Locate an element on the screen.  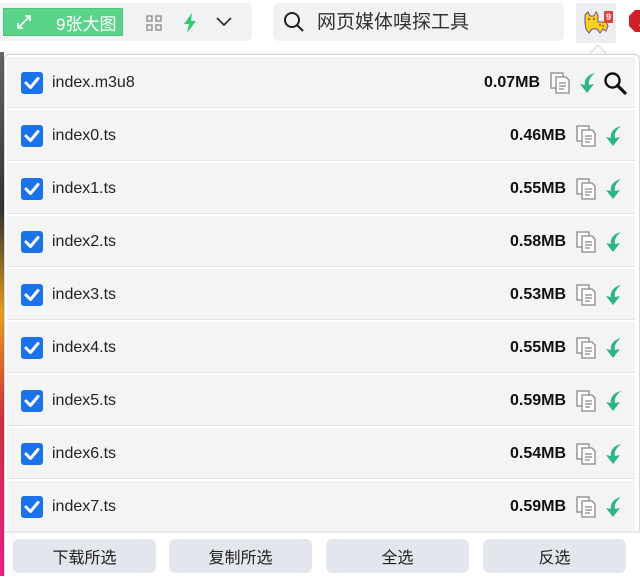
toolbar-left-group: 9张大图 is located at coordinates (126, 22).